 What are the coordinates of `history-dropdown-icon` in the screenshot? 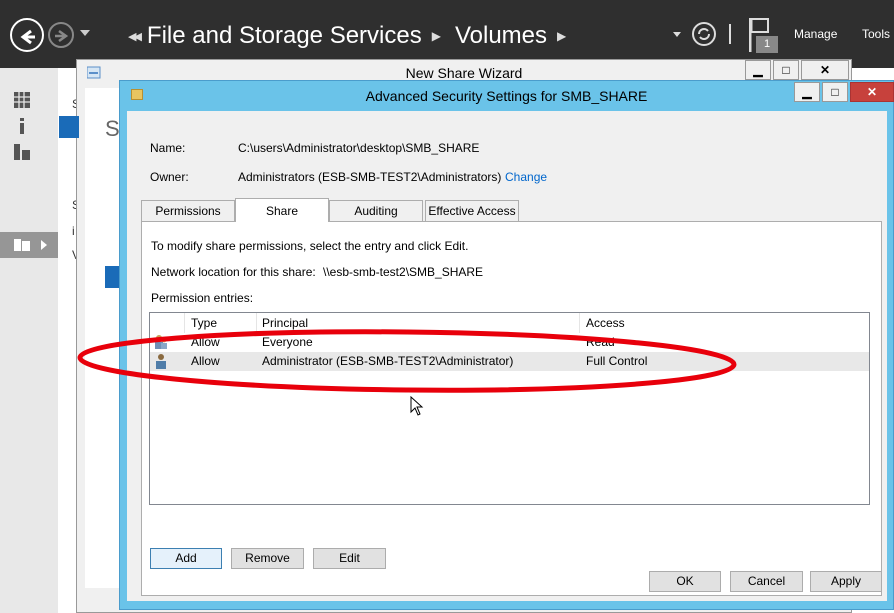 It's located at (85, 33).